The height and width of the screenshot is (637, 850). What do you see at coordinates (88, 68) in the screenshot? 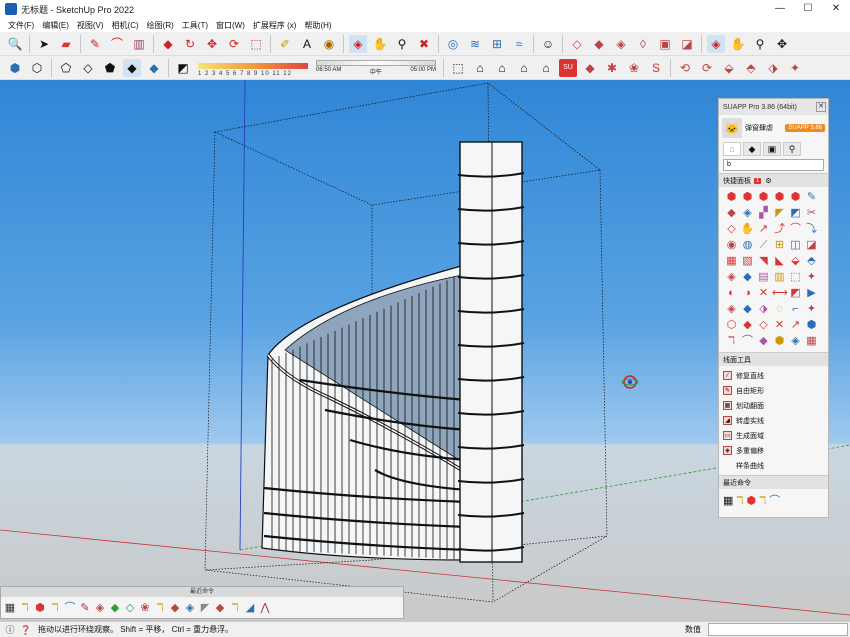
I see `view-wire-icon: ◇` at bounding box center [88, 68].